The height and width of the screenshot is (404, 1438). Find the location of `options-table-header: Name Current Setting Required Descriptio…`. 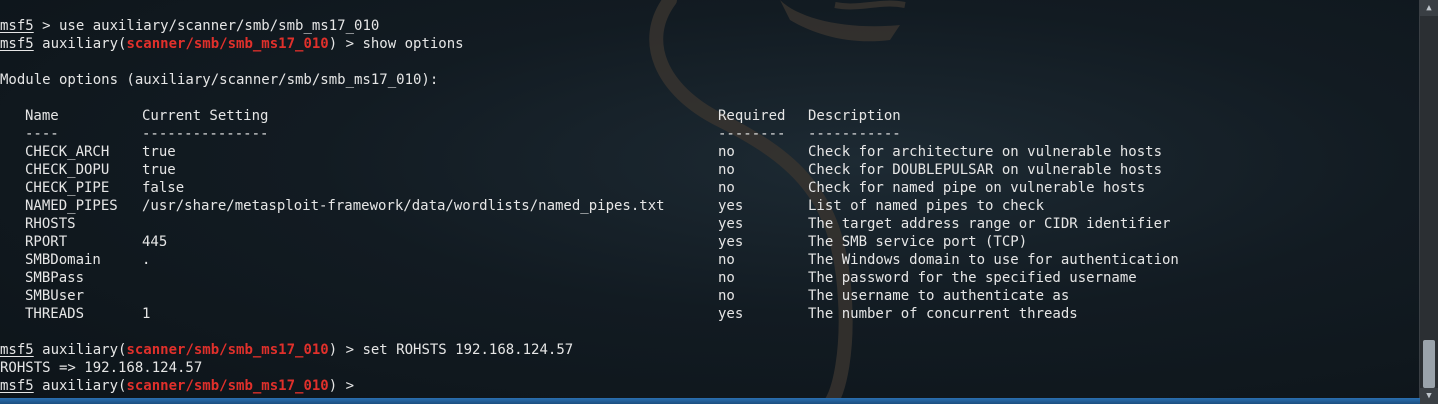

options-table-header: Name Current Setting Required Descriptio… is located at coordinates (710, 116).